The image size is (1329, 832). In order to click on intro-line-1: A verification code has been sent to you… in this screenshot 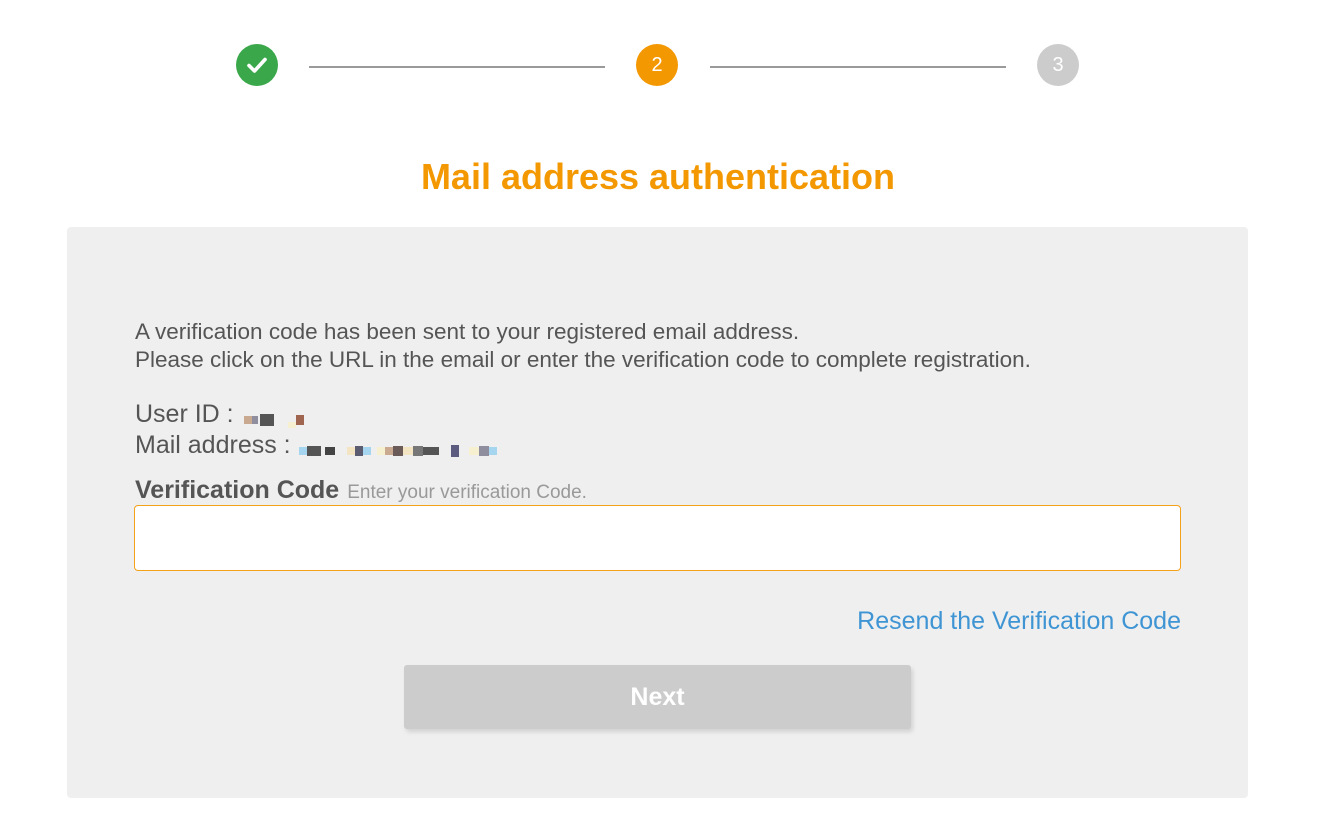, I will do `click(467, 331)`.